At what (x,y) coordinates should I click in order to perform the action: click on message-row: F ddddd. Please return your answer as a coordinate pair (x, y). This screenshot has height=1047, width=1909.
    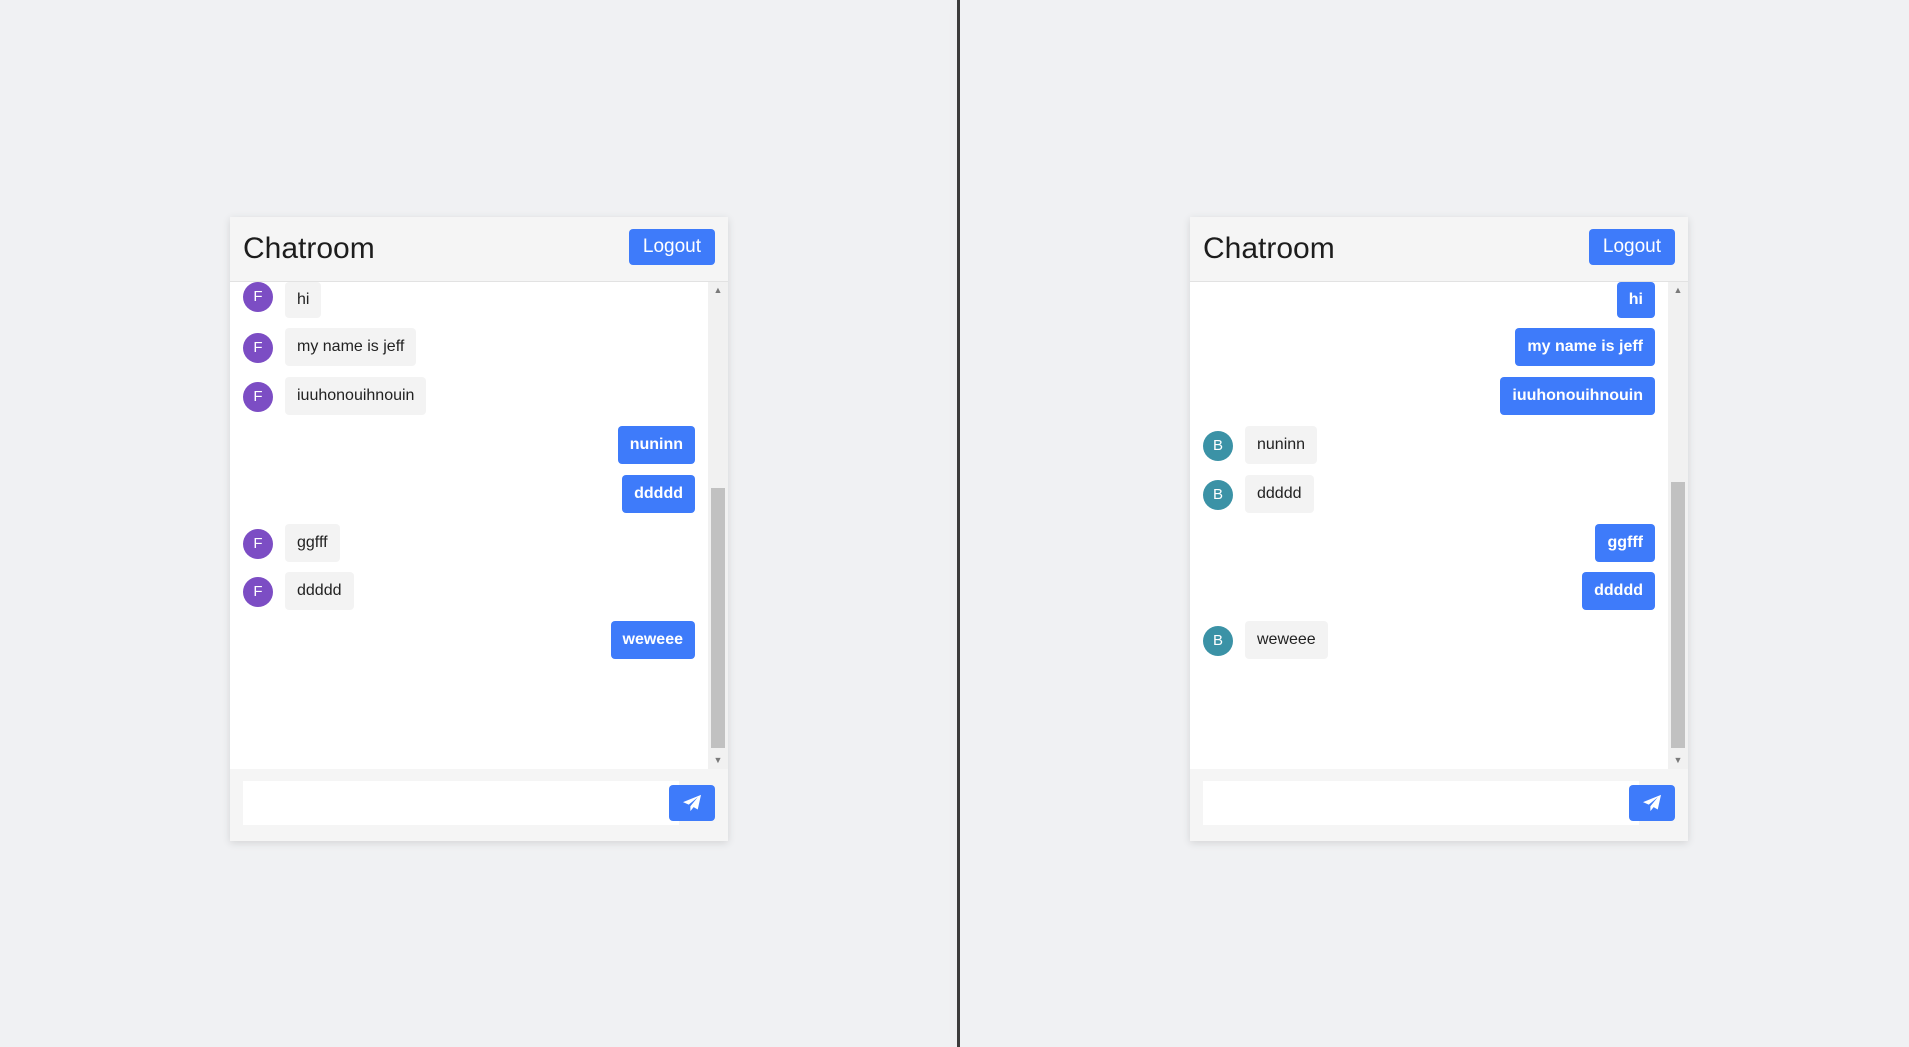
    Looking at the image, I should click on (469, 595).